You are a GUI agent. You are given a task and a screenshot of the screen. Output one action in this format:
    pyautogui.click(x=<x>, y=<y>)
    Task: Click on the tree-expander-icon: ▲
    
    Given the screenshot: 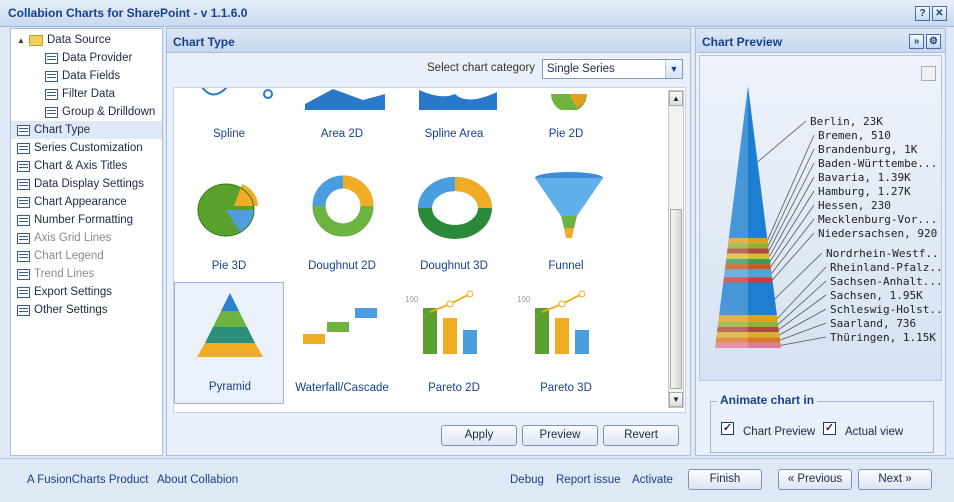 What is the action you would take?
    pyautogui.click(x=22, y=40)
    